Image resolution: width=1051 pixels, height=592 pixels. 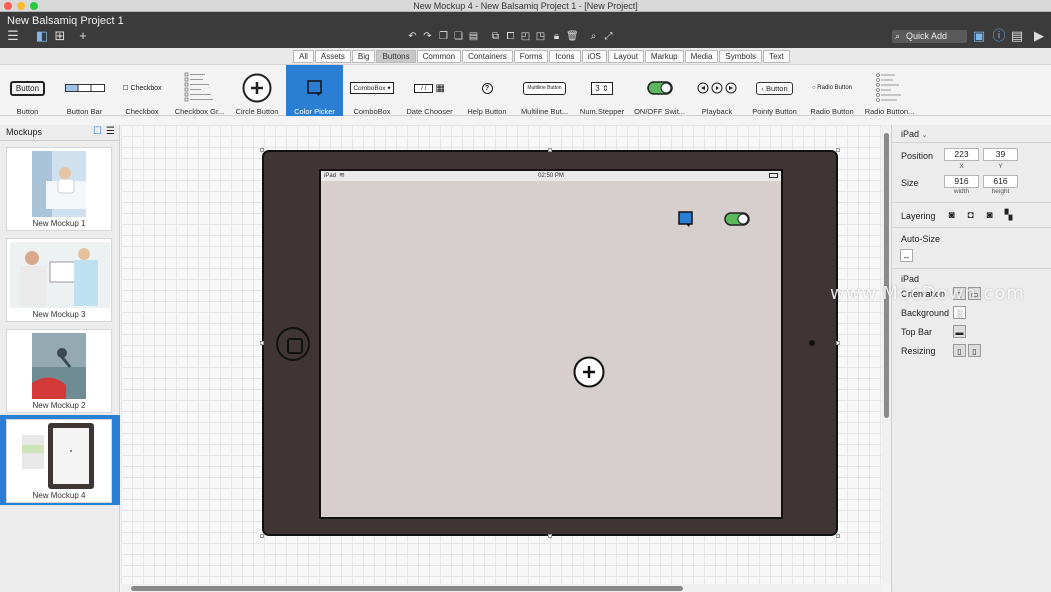 What do you see at coordinates (83, 36) in the screenshot?
I see `add-mockup-icon: +` at bounding box center [83, 36].